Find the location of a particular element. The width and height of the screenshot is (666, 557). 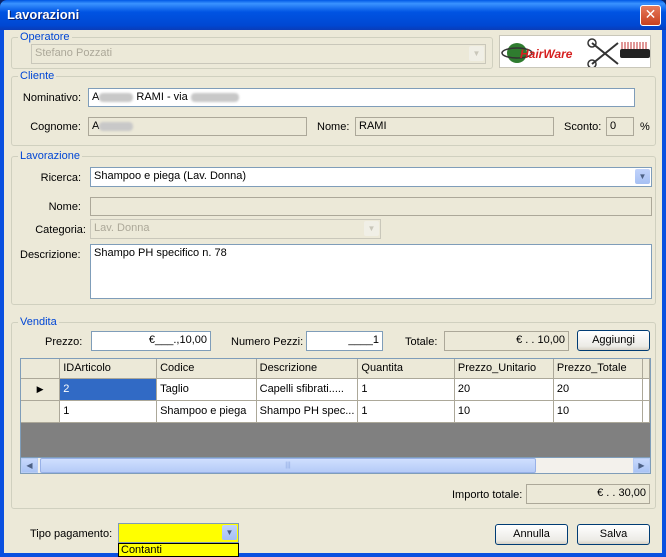

pezzi-label: Numero Pezzi: is located at coordinates (267, 342).